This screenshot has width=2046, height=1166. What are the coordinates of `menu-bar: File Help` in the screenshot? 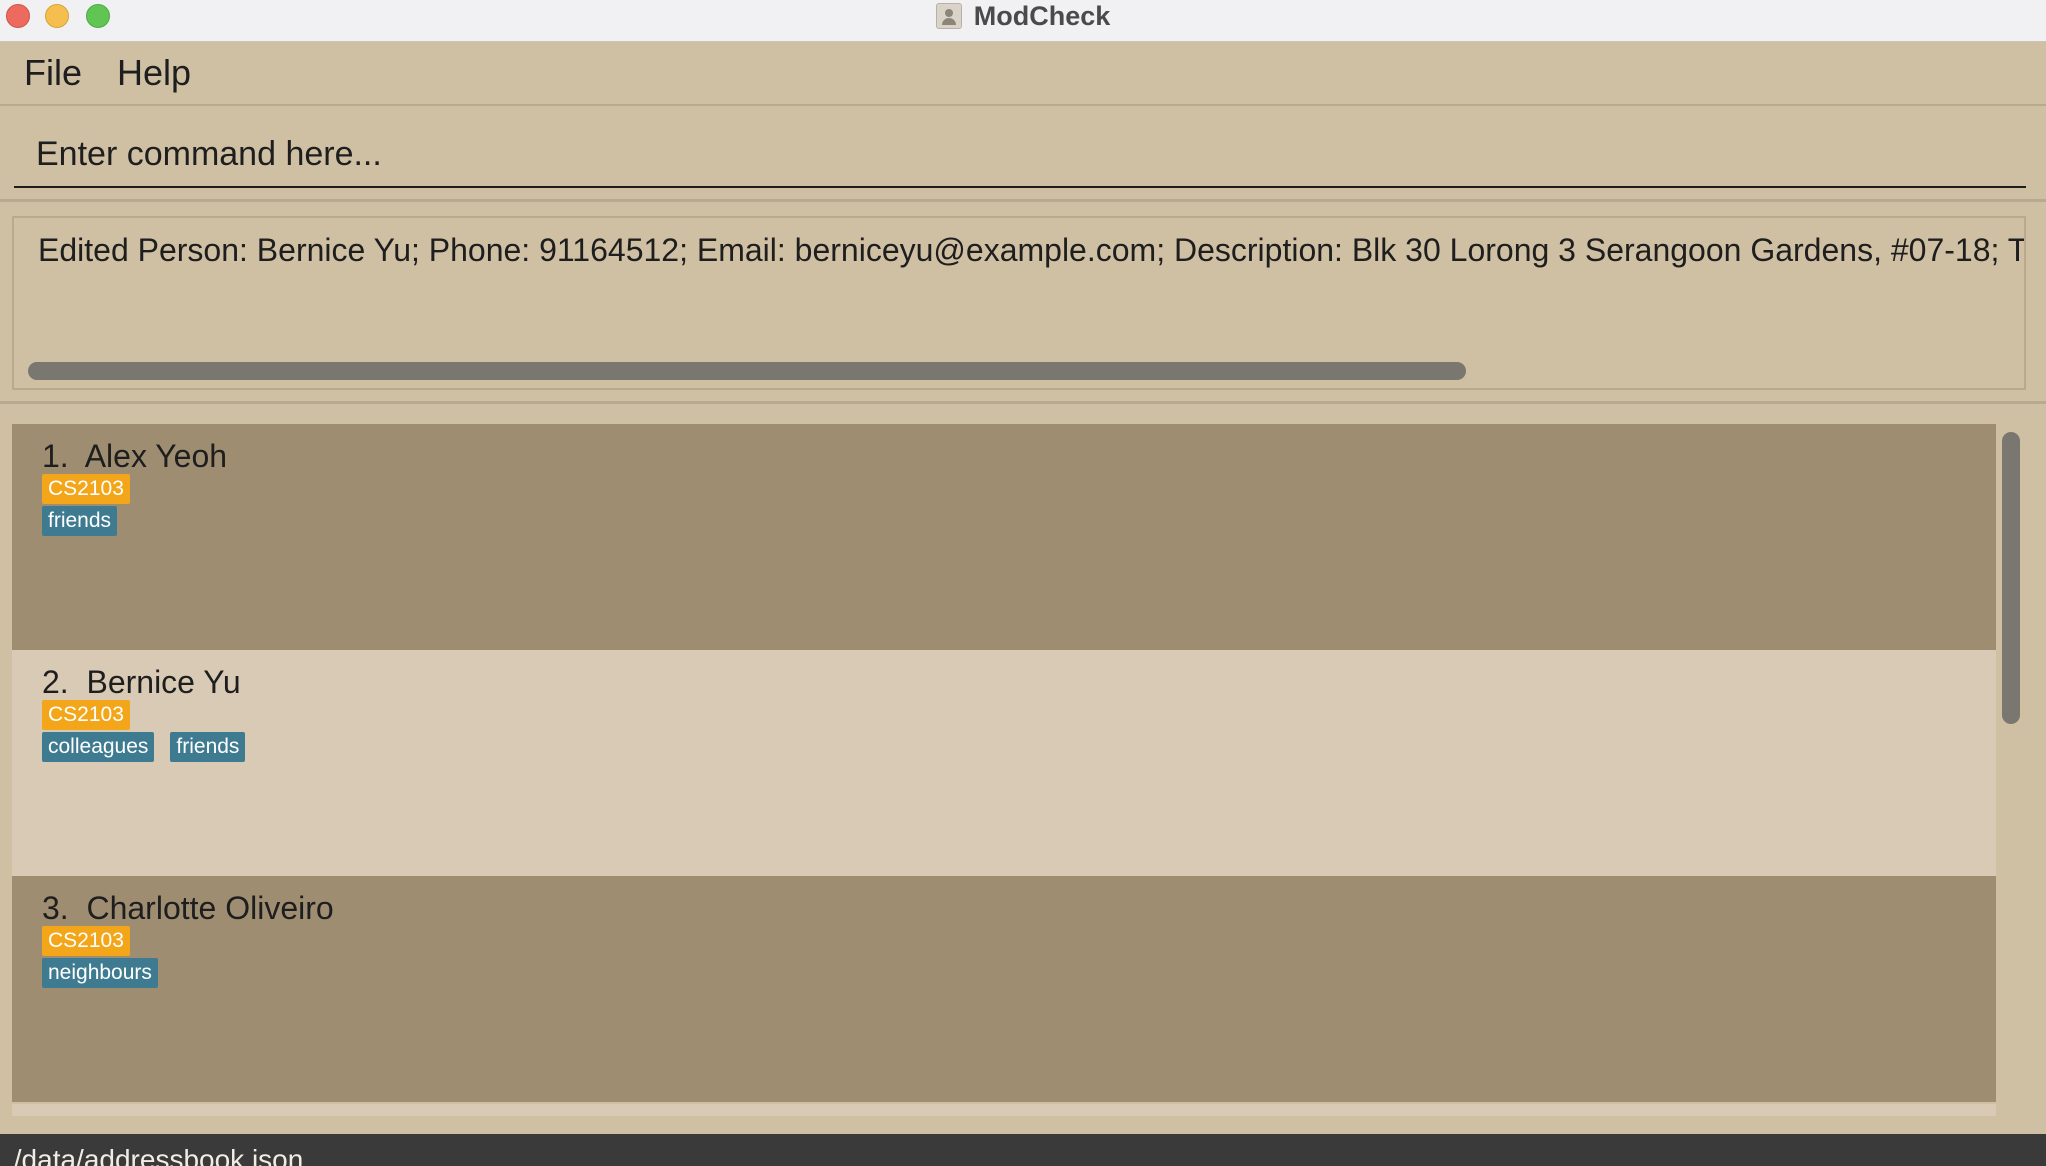 It's located at (1023, 74).